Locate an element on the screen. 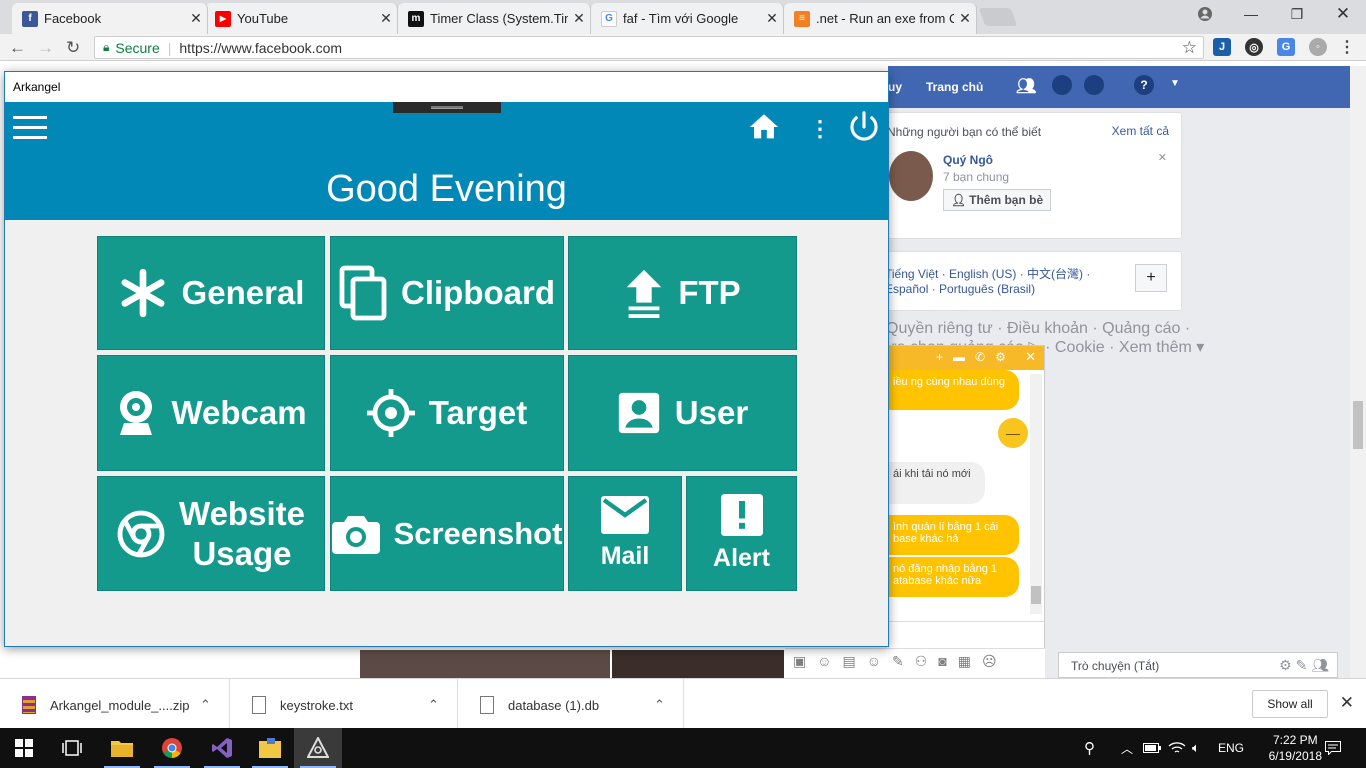  friend-avatar is located at coordinates (911, 176).